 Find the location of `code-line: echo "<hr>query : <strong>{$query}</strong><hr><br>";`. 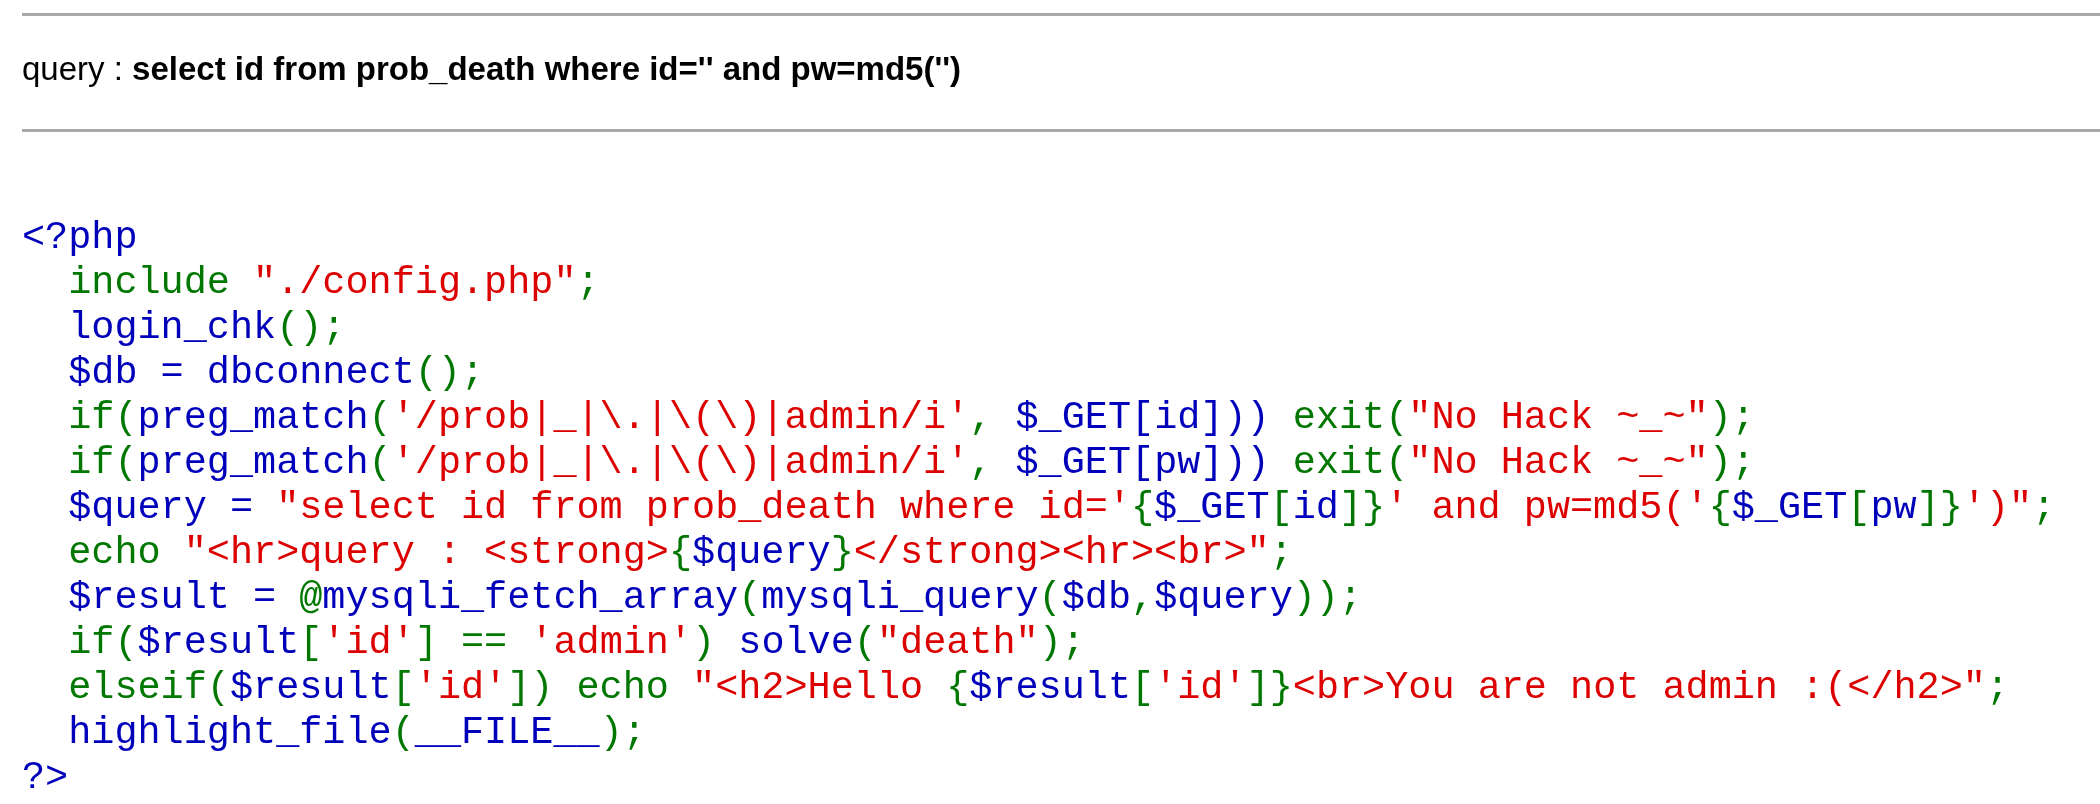

code-line: echo "<hr>query : <strong>{$query}</strong><hr><br>"; is located at coordinates (680, 553).